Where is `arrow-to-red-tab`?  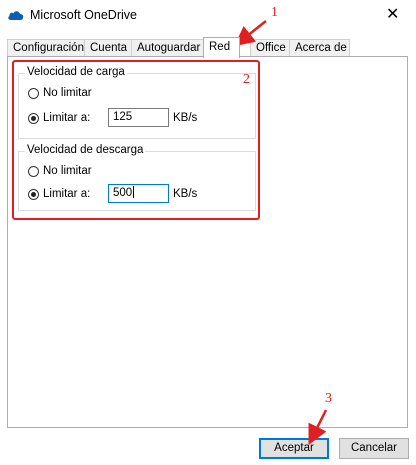 arrow-to-red-tab is located at coordinates (250, 33).